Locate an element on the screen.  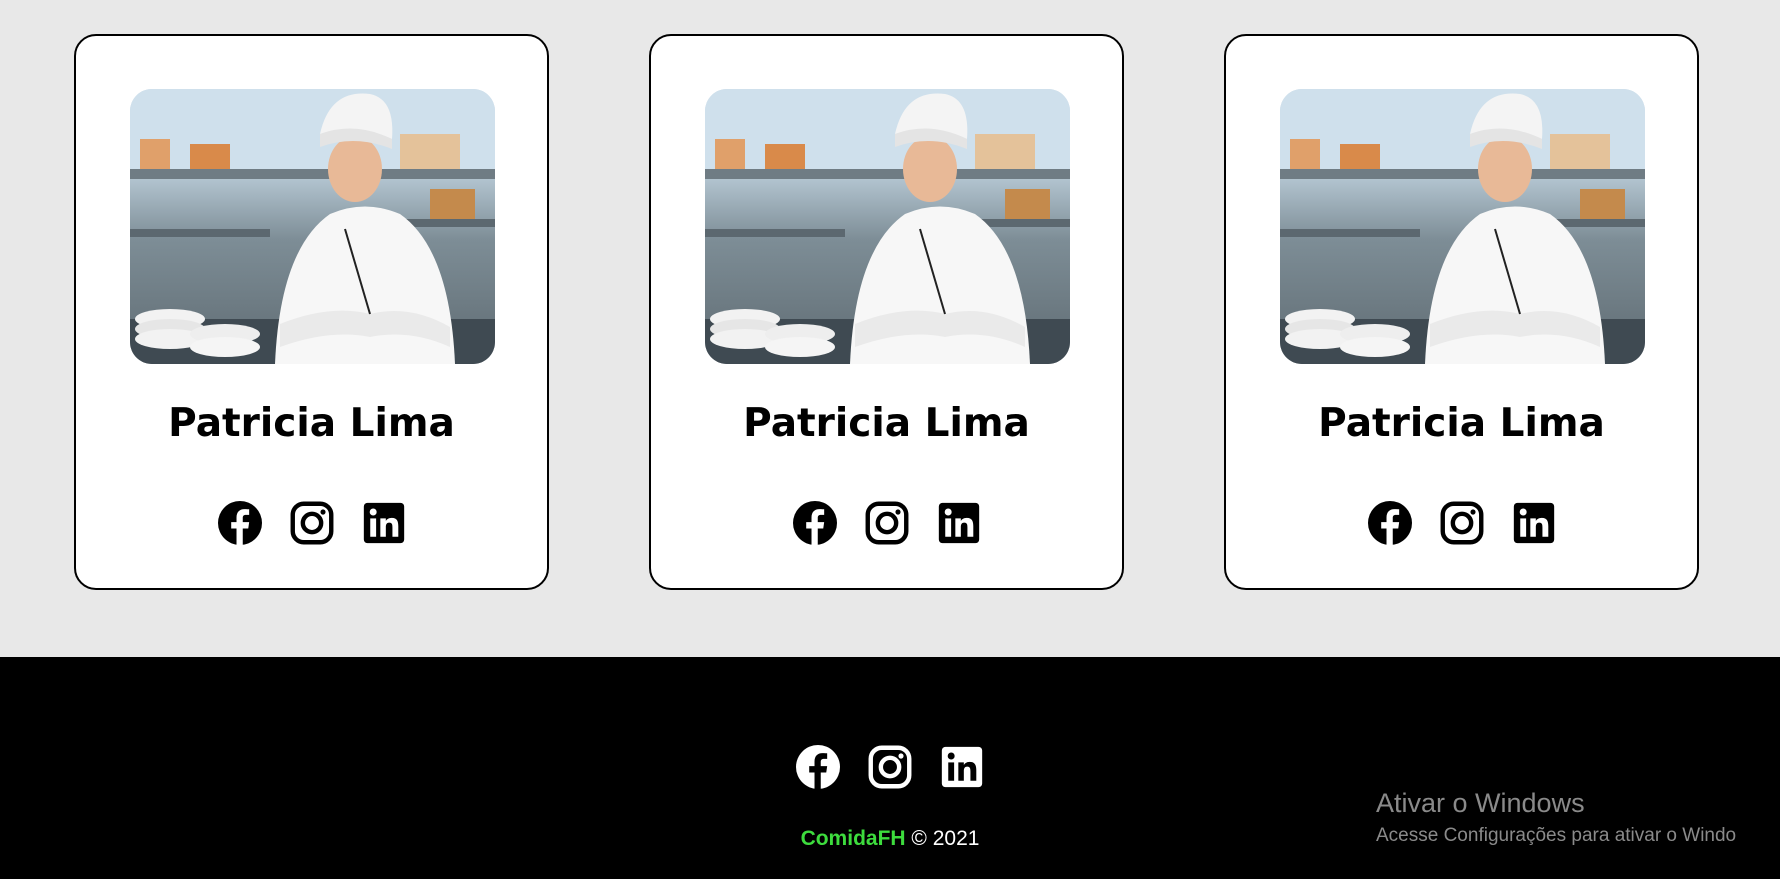
watermark-title: Ativar o Windows is located at coordinates (1480, 803).